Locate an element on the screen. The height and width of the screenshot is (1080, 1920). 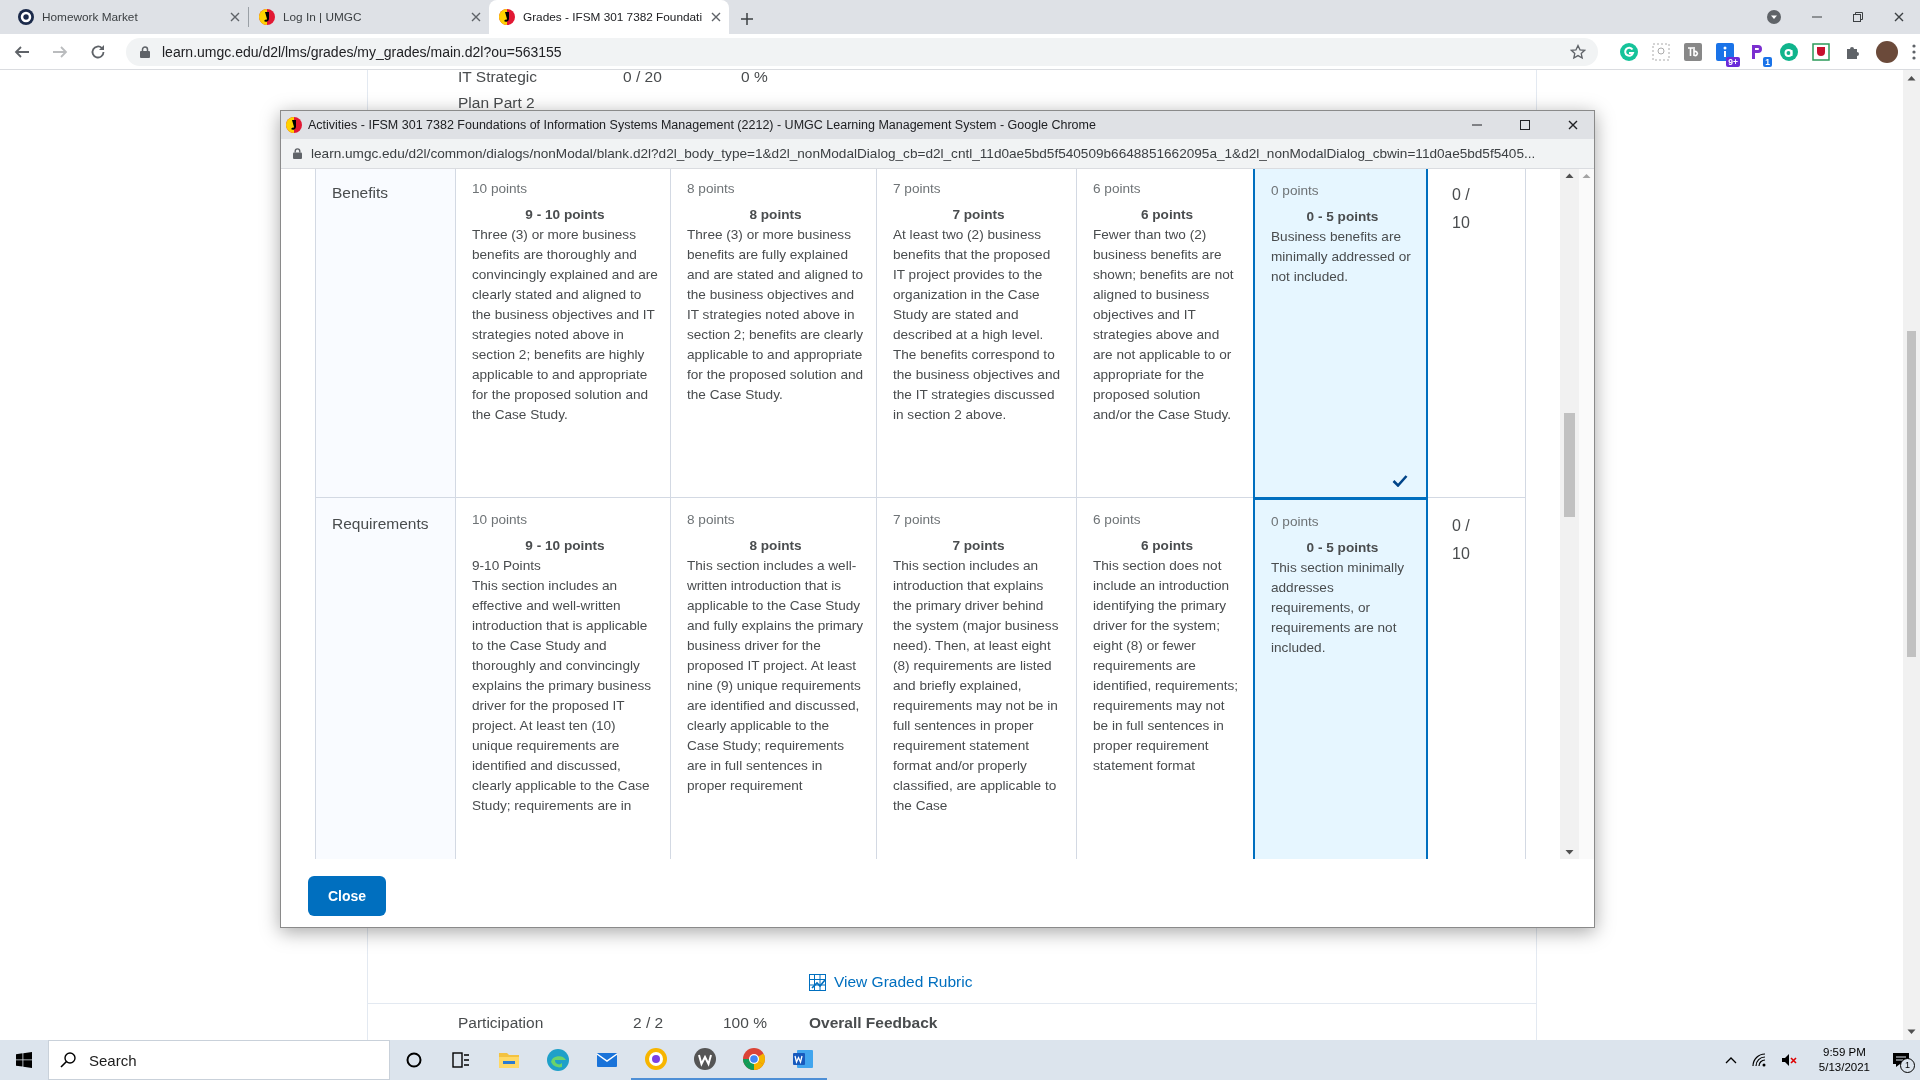
network-icon is located at coordinates (1758, 1060).